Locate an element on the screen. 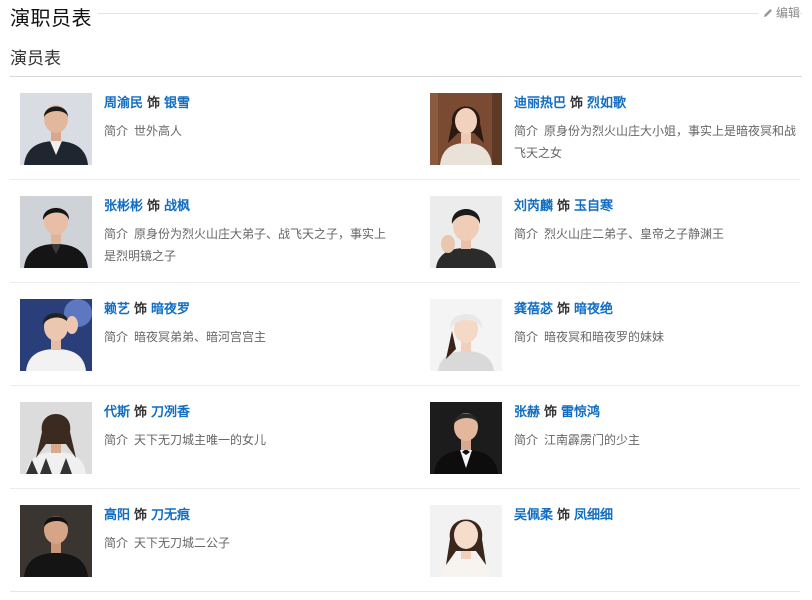  desc-text: 江南霹雳门的少主 is located at coordinates (592, 440).